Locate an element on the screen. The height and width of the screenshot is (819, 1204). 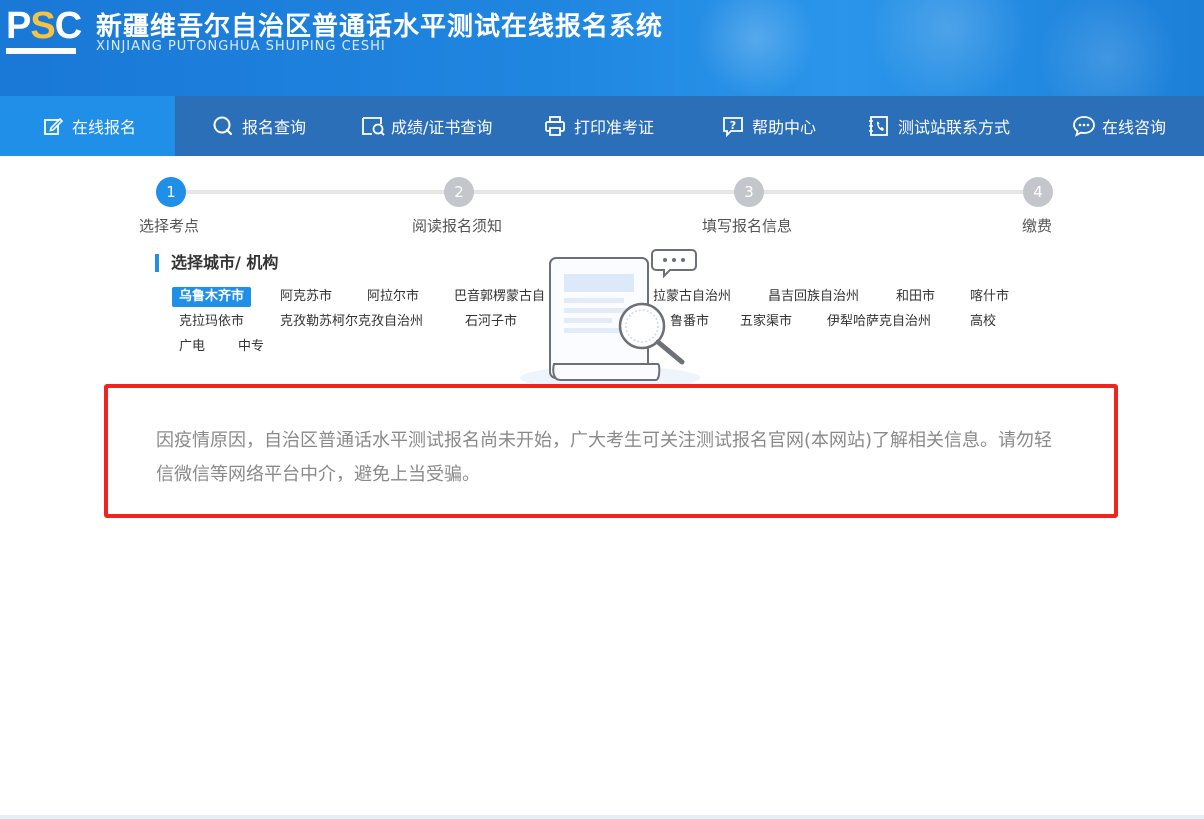
nav-online-consultation: 在线咨询 is located at coordinates (1119, 126).